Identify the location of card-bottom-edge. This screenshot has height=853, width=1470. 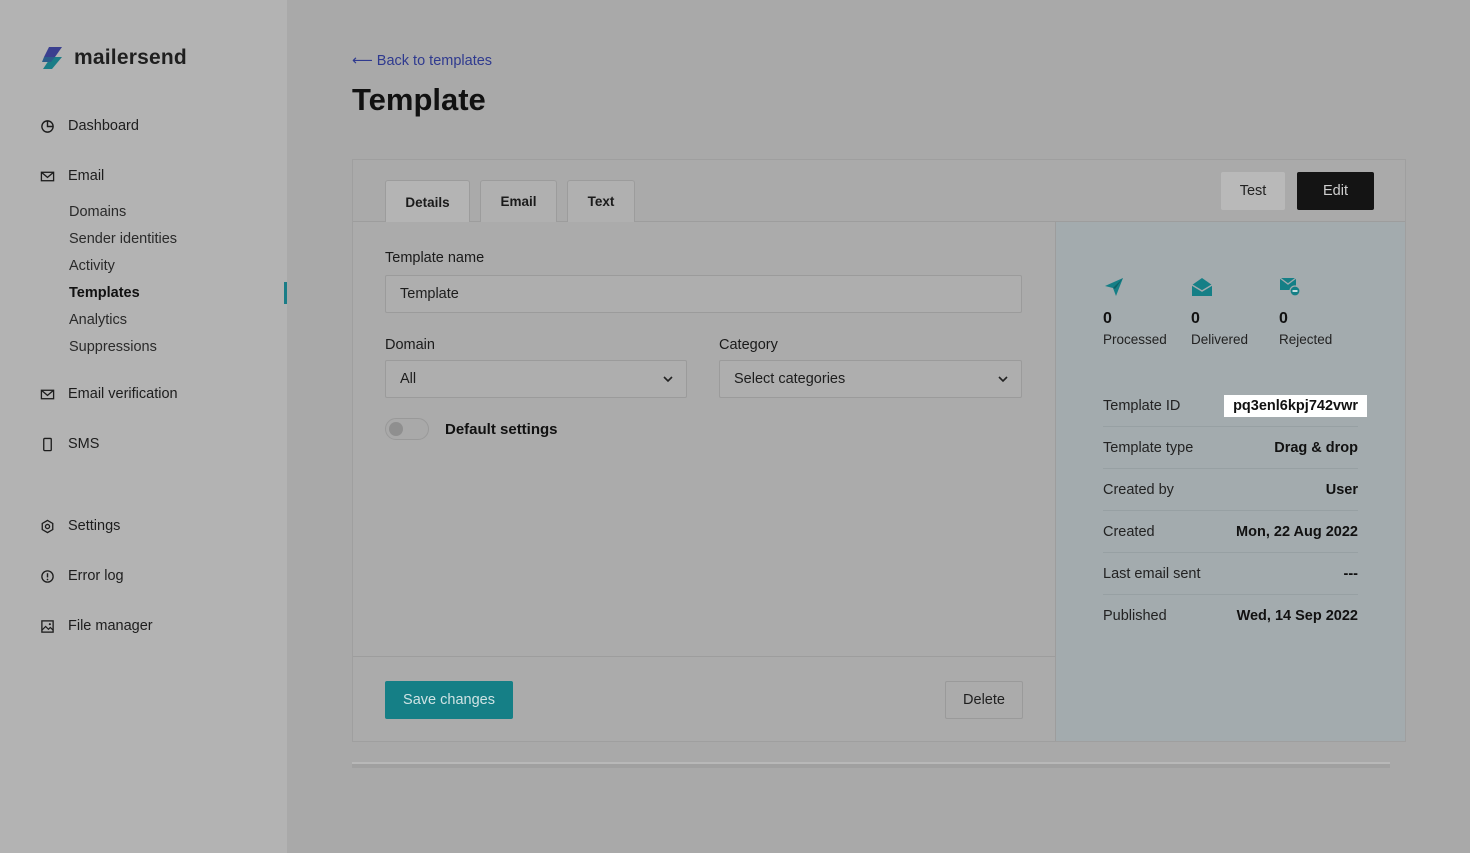
(871, 765).